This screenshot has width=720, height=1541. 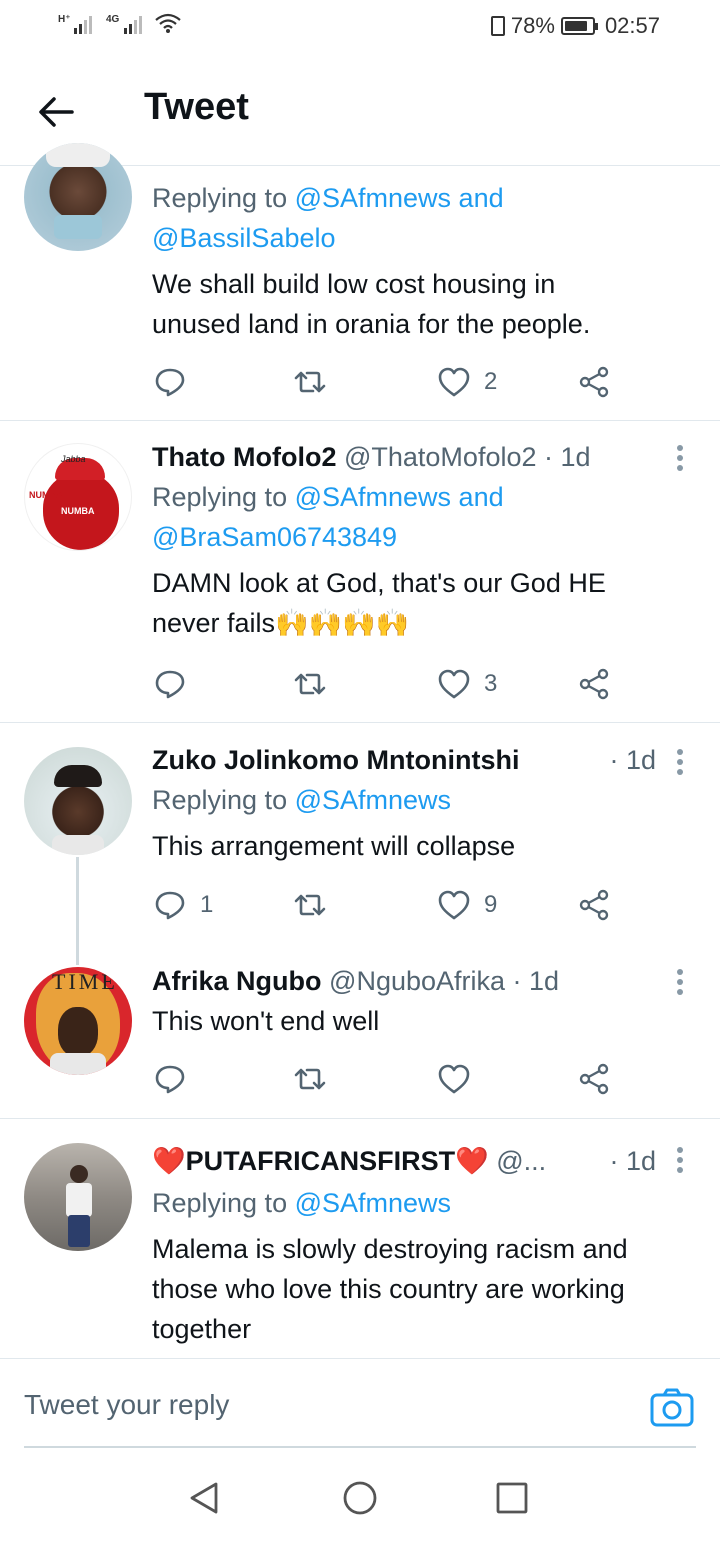 What do you see at coordinates (390, 1249) in the screenshot?
I see `tweet-text: Malema is slowly destroying racism and` at bounding box center [390, 1249].